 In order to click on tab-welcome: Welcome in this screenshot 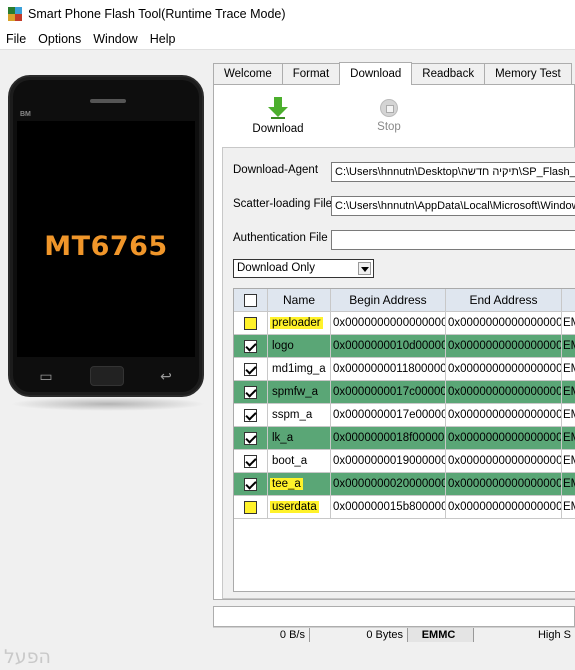, I will do `click(248, 73)`.